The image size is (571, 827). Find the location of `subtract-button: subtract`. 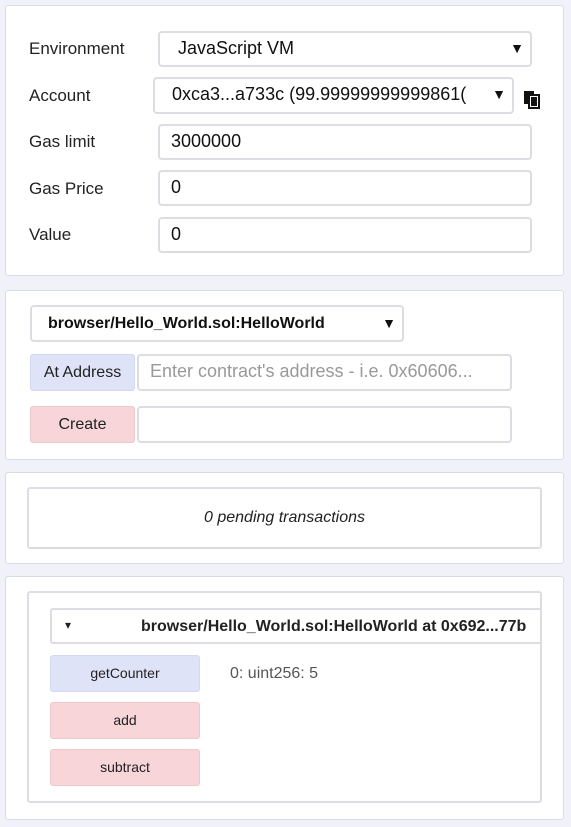

subtract-button: subtract is located at coordinates (125, 767).